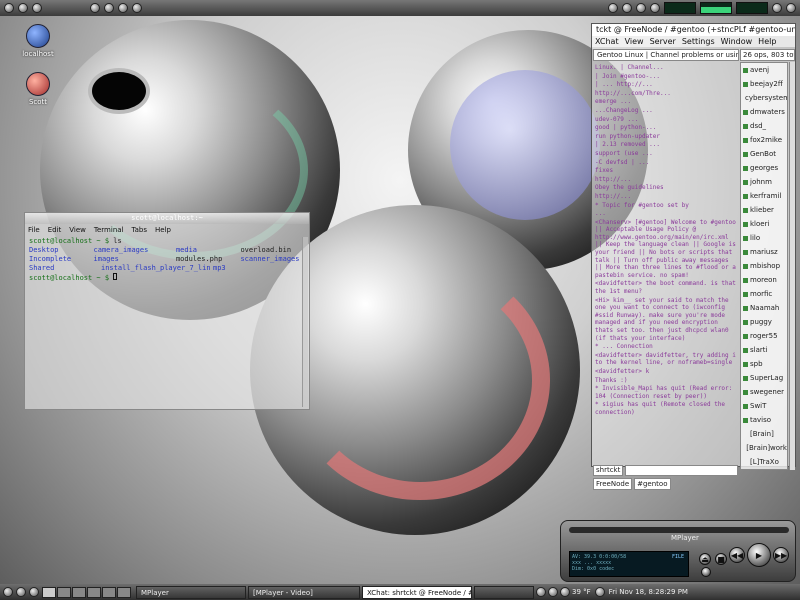 This screenshot has width=800, height=600. Describe the element at coordinates (123, 8) in the screenshot. I see `terminal-icon` at that location.